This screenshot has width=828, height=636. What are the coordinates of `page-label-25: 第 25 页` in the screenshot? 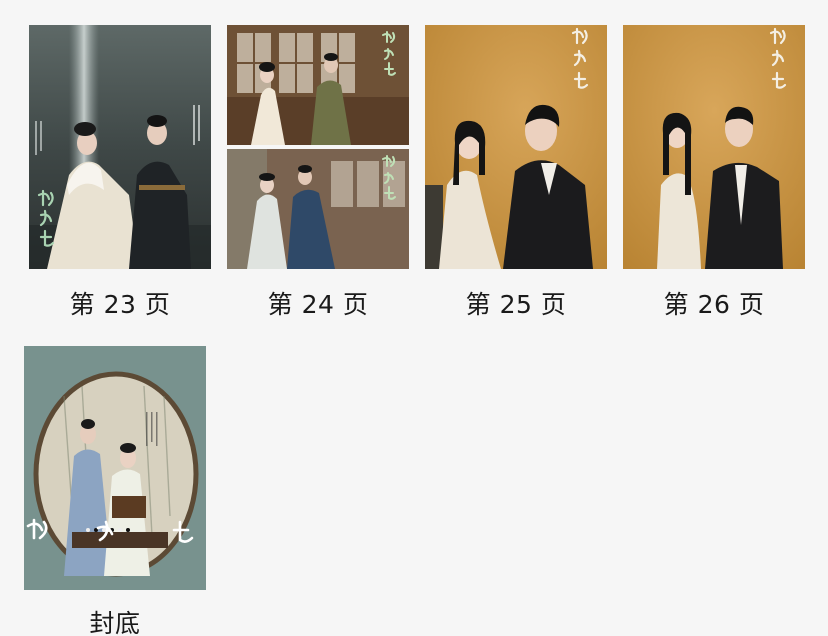 It's located at (516, 304).